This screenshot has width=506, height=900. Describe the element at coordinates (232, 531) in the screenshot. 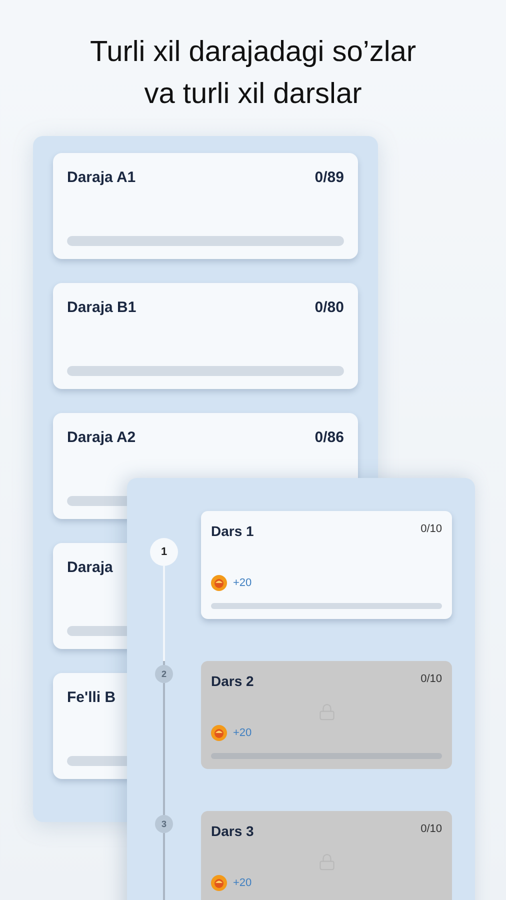

I see `lesson-title: Dars 1` at that location.